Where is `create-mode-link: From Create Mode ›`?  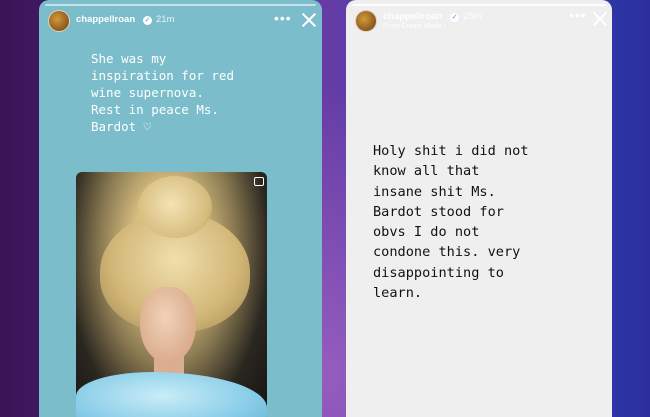 create-mode-link: From Create Mode › is located at coordinates (414, 26).